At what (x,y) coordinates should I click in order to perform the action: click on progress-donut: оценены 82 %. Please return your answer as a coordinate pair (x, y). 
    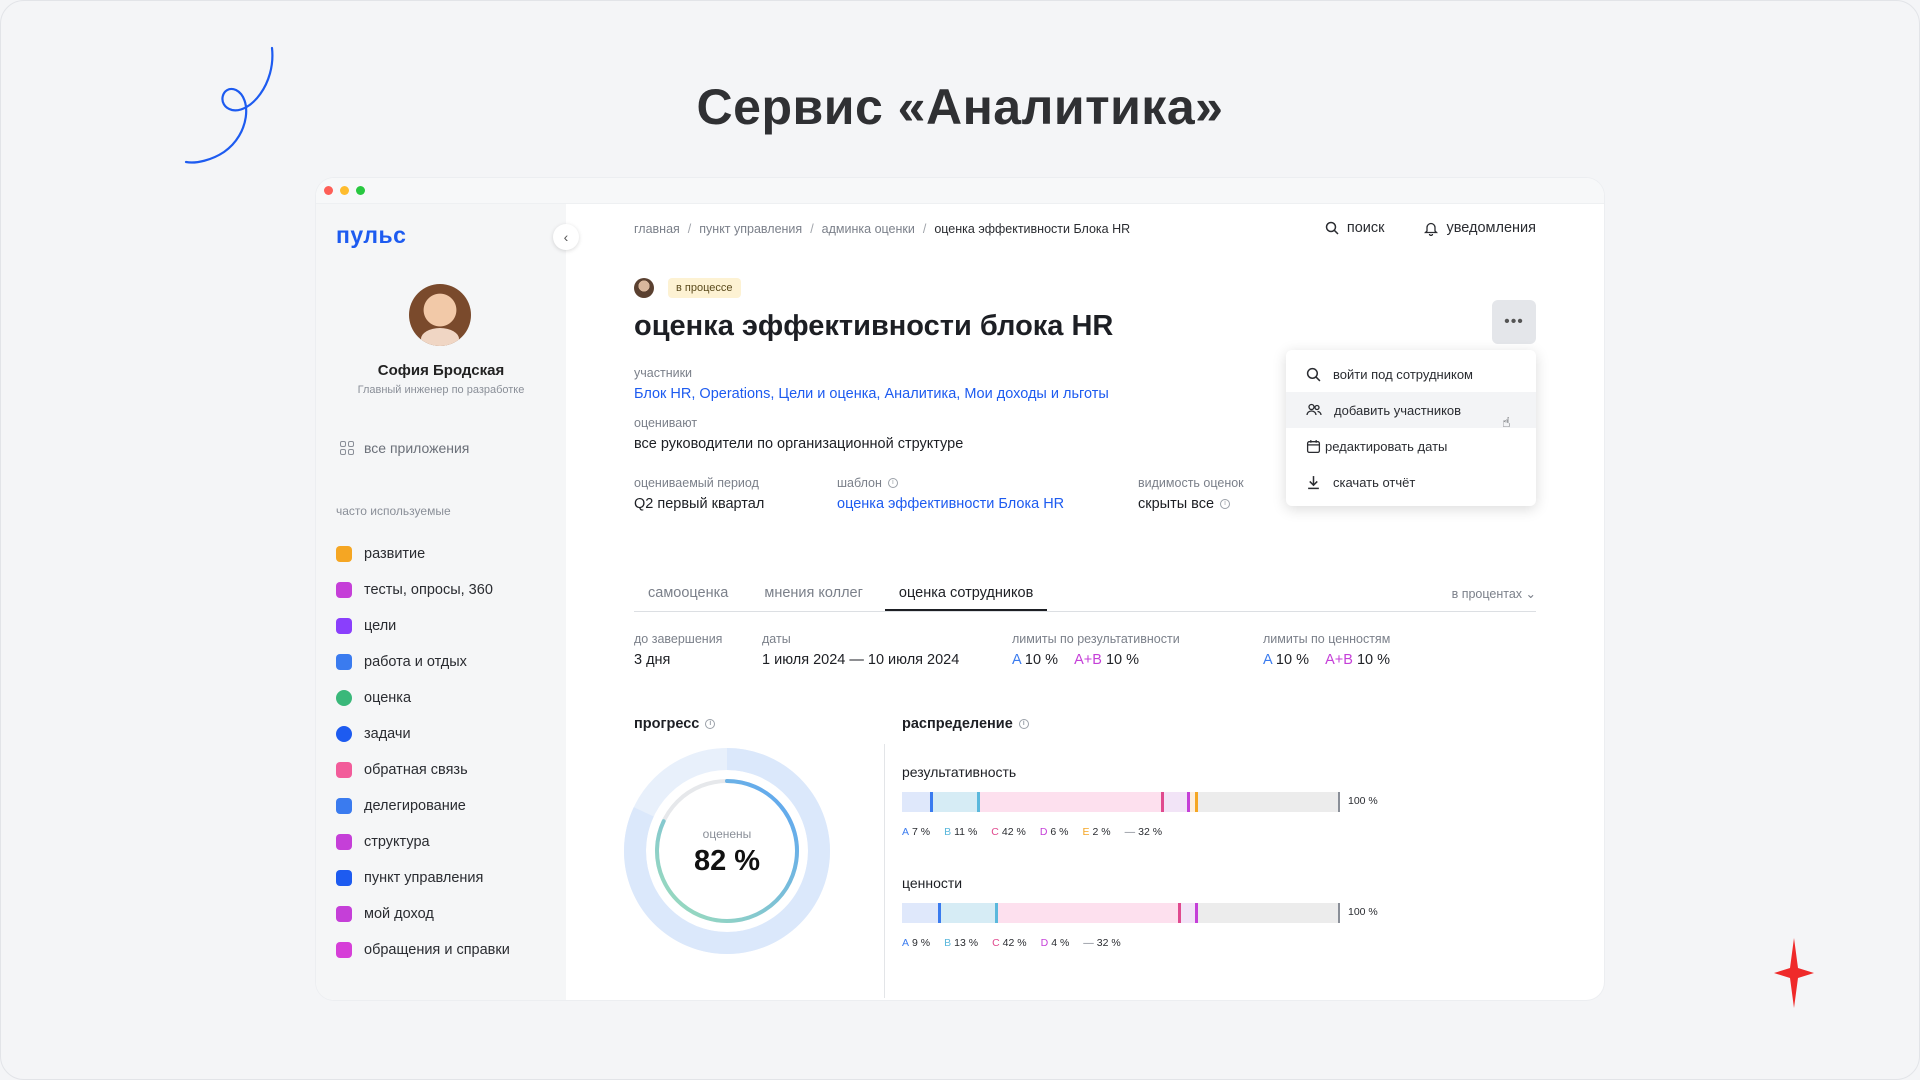
    Looking at the image, I should click on (727, 851).